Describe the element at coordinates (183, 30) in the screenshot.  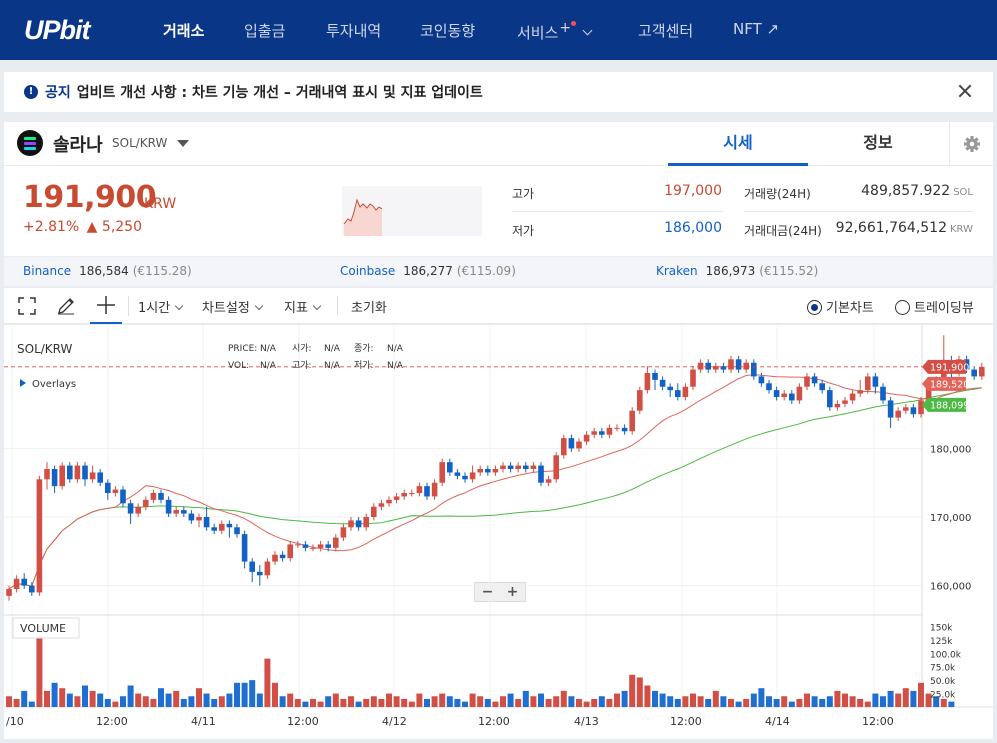
I see `nav-exchange: 거래소` at that location.